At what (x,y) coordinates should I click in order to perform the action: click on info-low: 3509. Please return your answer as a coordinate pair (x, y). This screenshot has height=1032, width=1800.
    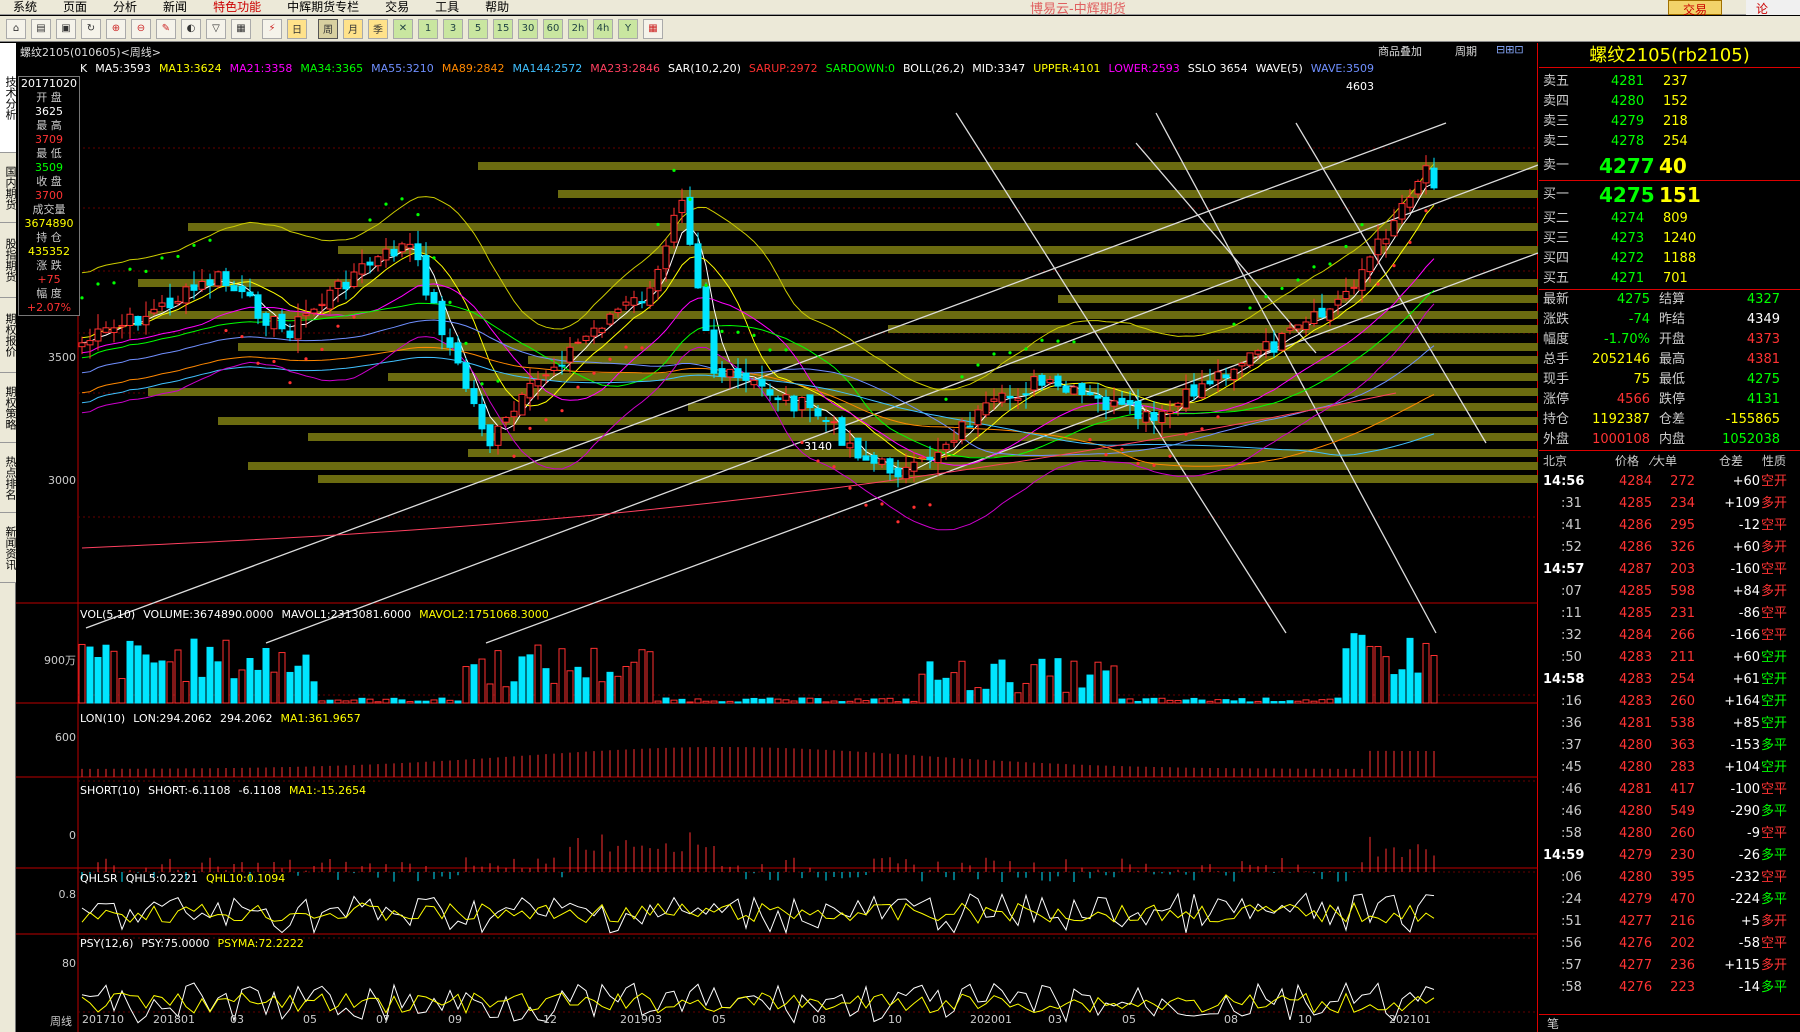
    Looking at the image, I should click on (49, 167).